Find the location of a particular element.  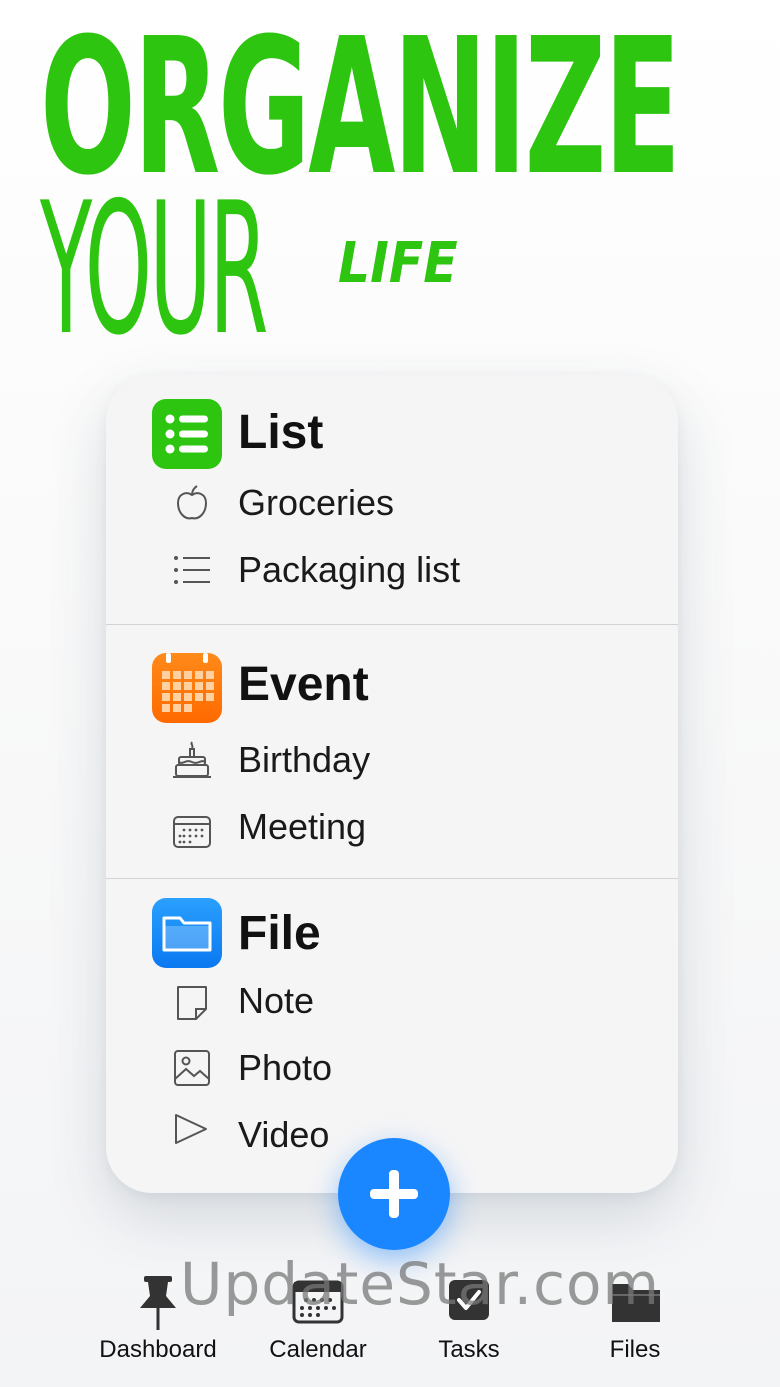

watermark: UpdateStar.com is located at coordinates (420, 1284).